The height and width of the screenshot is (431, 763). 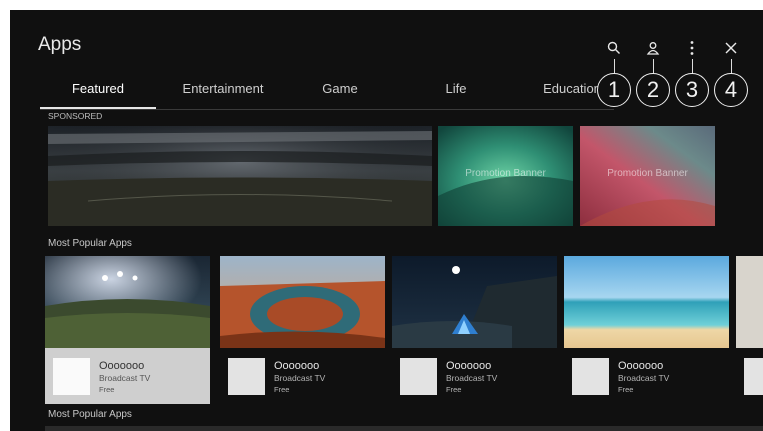 I want to click on search-icon, so click(x=613, y=47).